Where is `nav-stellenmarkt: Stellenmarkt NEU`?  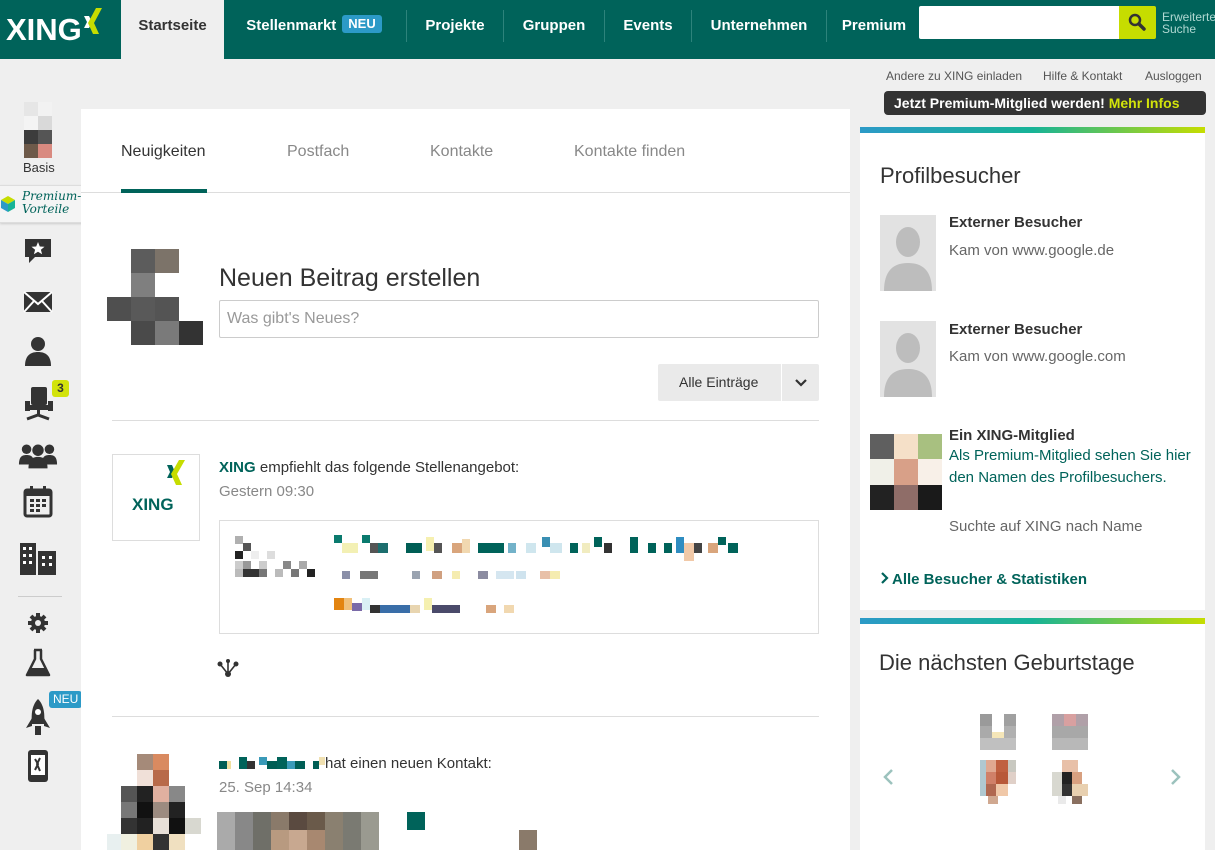
nav-stellenmarkt: Stellenmarkt NEU is located at coordinates (314, 26).